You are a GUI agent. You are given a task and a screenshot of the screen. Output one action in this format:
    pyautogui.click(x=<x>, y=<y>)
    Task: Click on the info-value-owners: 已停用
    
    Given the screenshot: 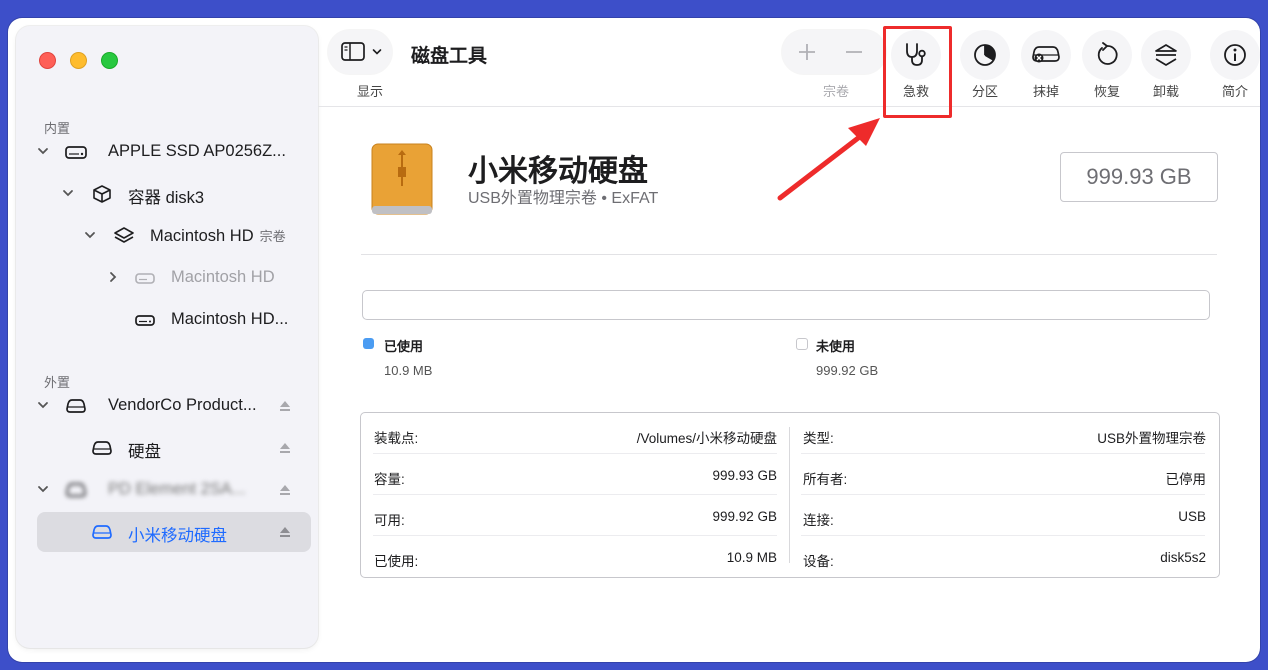 What is the action you would take?
    pyautogui.click(x=1186, y=479)
    